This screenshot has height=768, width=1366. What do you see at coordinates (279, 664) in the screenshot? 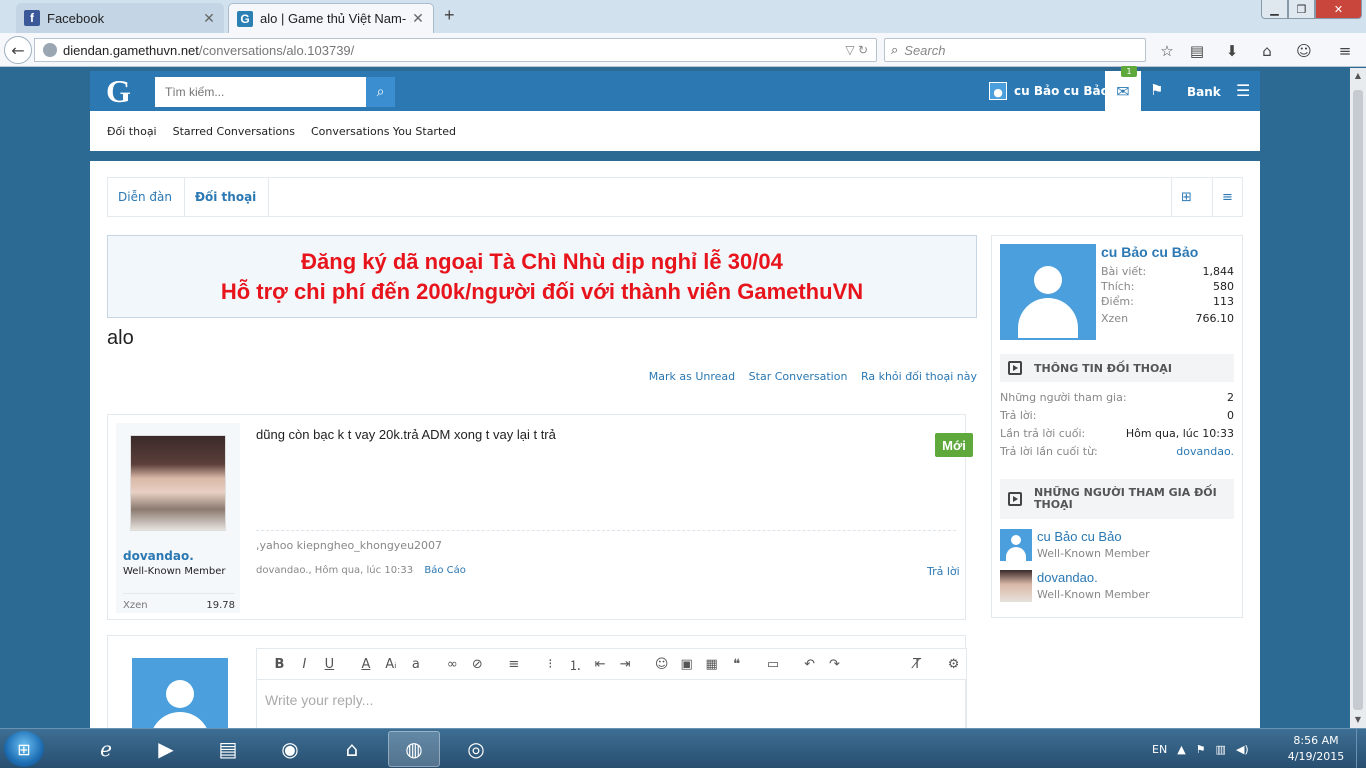
I see `bold-icon: B` at bounding box center [279, 664].